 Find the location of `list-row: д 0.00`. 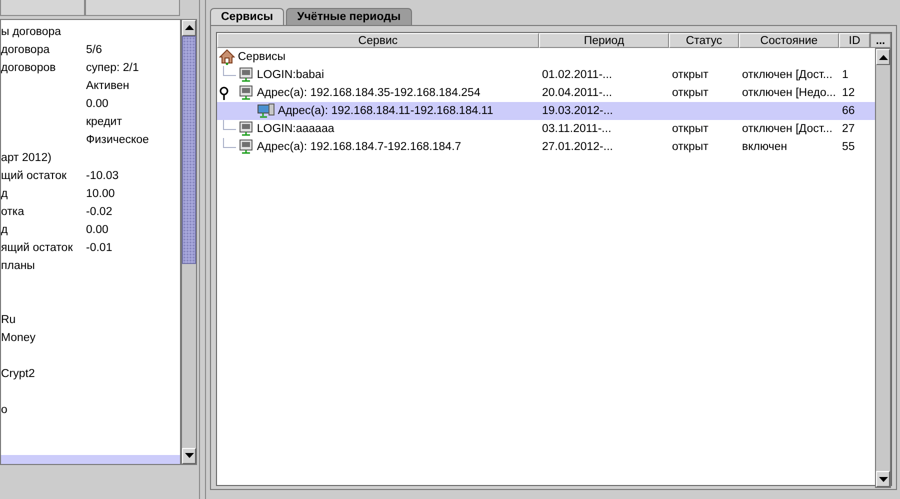

list-row: д 0.00 is located at coordinates (90, 229).